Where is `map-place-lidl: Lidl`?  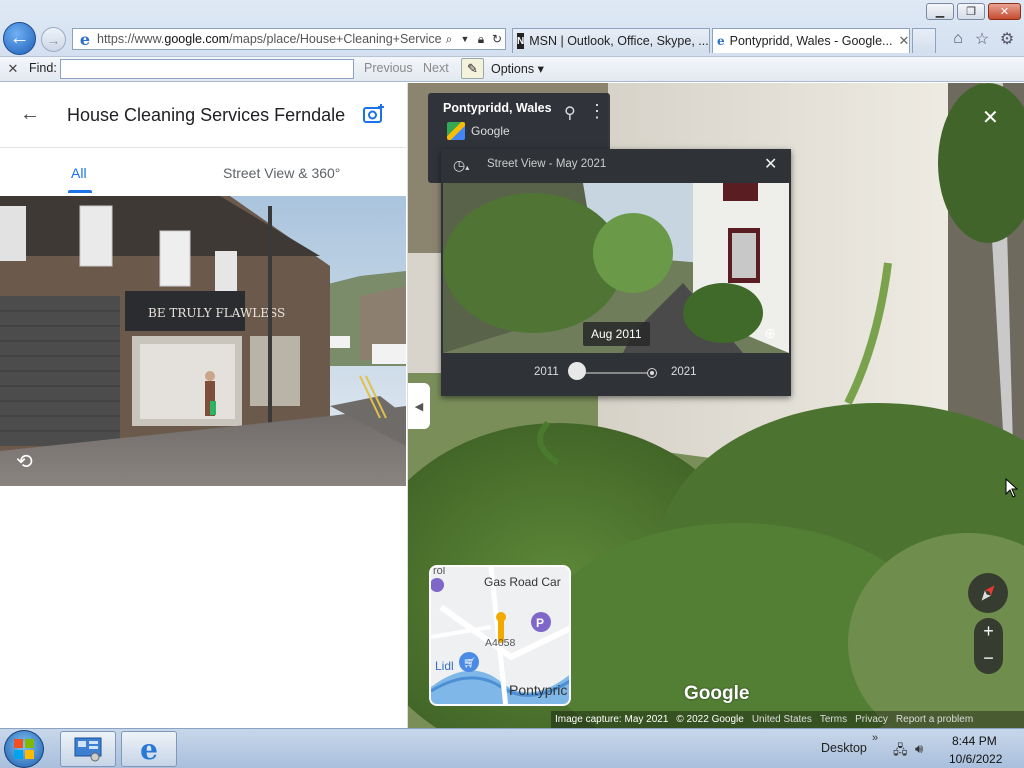 map-place-lidl: Lidl is located at coordinates (444, 666).